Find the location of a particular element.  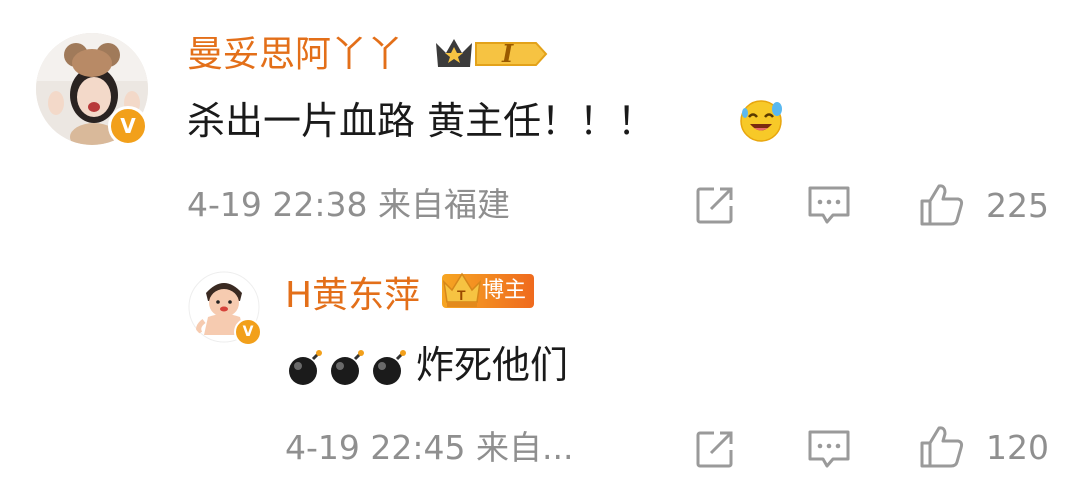

like-count: 120 is located at coordinates (1017, 447).